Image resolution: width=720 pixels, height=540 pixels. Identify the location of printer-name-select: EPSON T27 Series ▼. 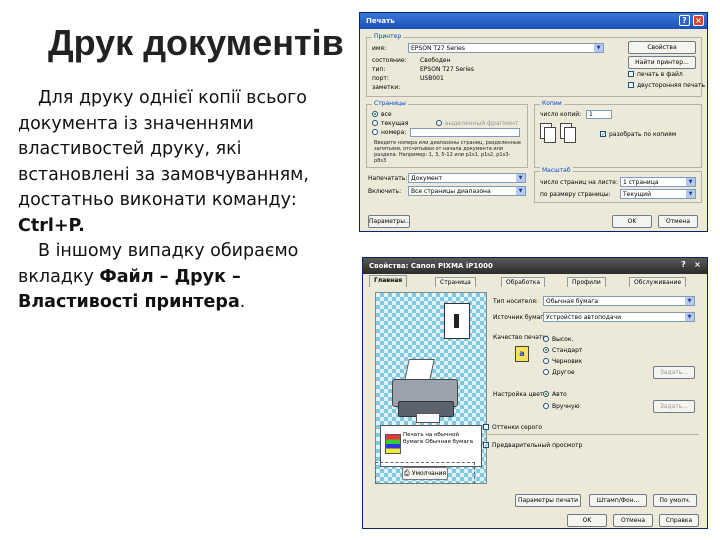
(506, 48).